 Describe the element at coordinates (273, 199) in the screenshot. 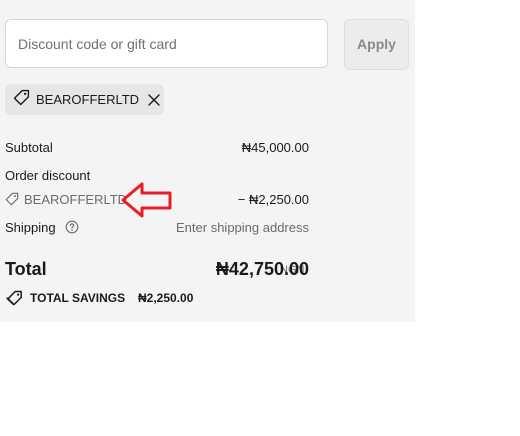

I see `order-discount-value: − ₦2,250.00` at that location.